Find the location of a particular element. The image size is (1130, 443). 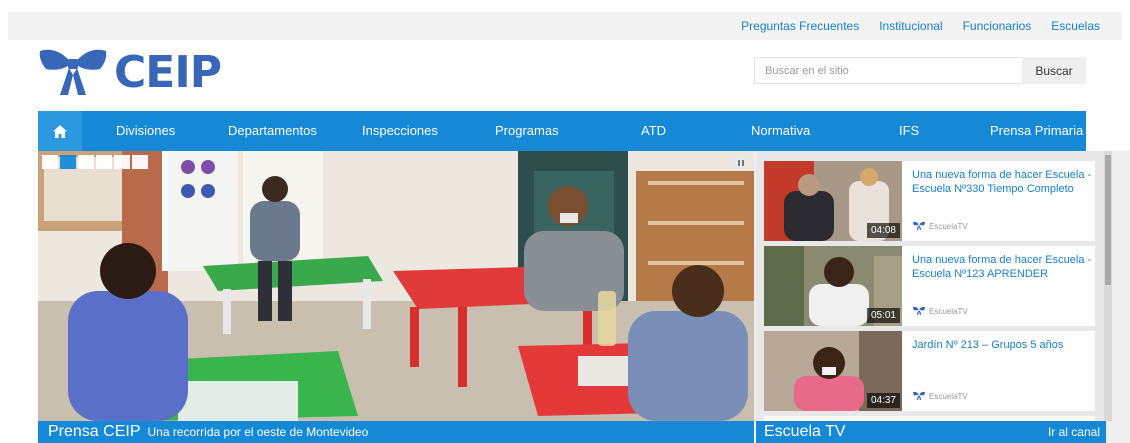

video-list-scrollbar is located at coordinates (1108, 286).